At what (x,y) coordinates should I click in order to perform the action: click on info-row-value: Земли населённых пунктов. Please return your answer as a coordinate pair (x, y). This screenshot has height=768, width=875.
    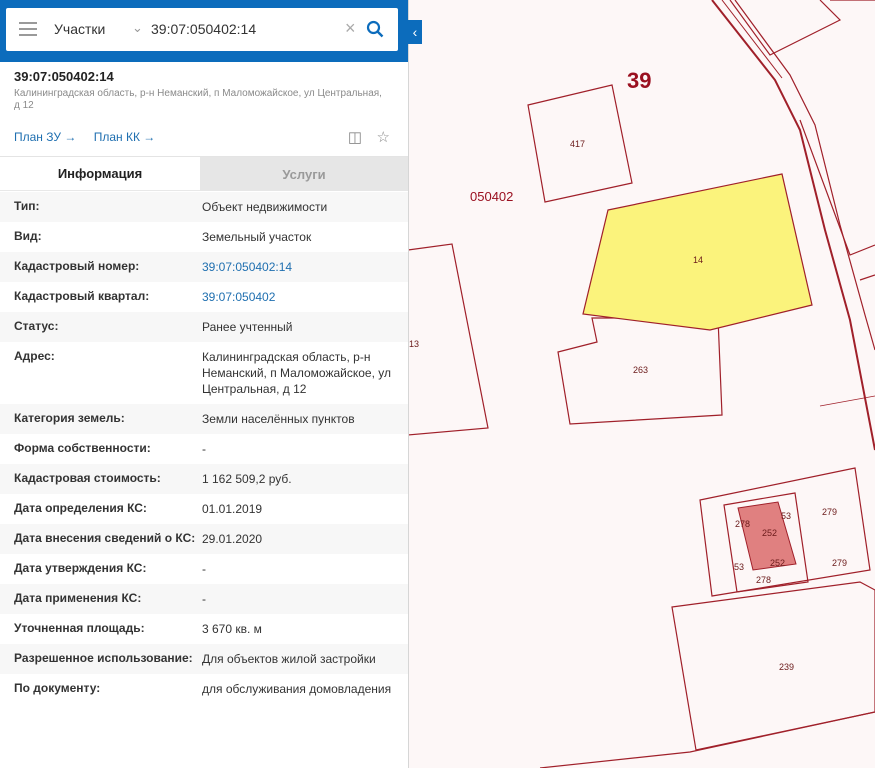
    Looking at the image, I should click on (278, 419).